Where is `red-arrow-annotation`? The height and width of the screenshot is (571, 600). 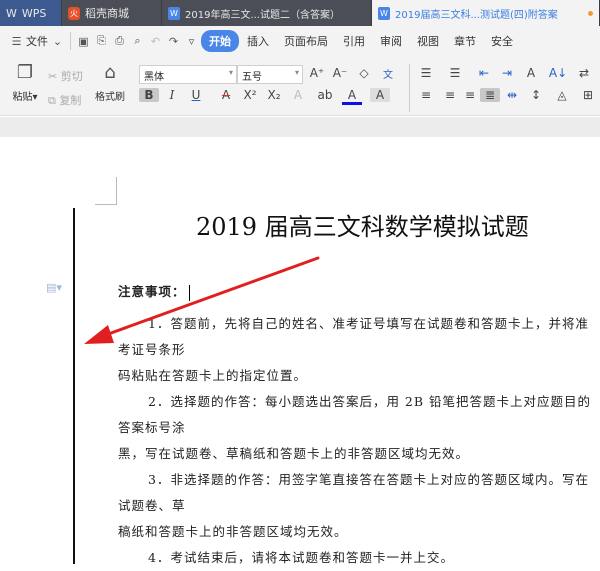
red-arrow-annotation is located at coordinates (202, 300).